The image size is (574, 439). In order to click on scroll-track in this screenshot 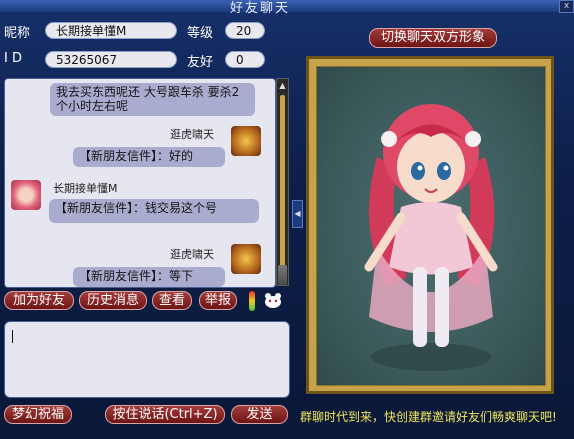, I will do `click(282, 183)`.